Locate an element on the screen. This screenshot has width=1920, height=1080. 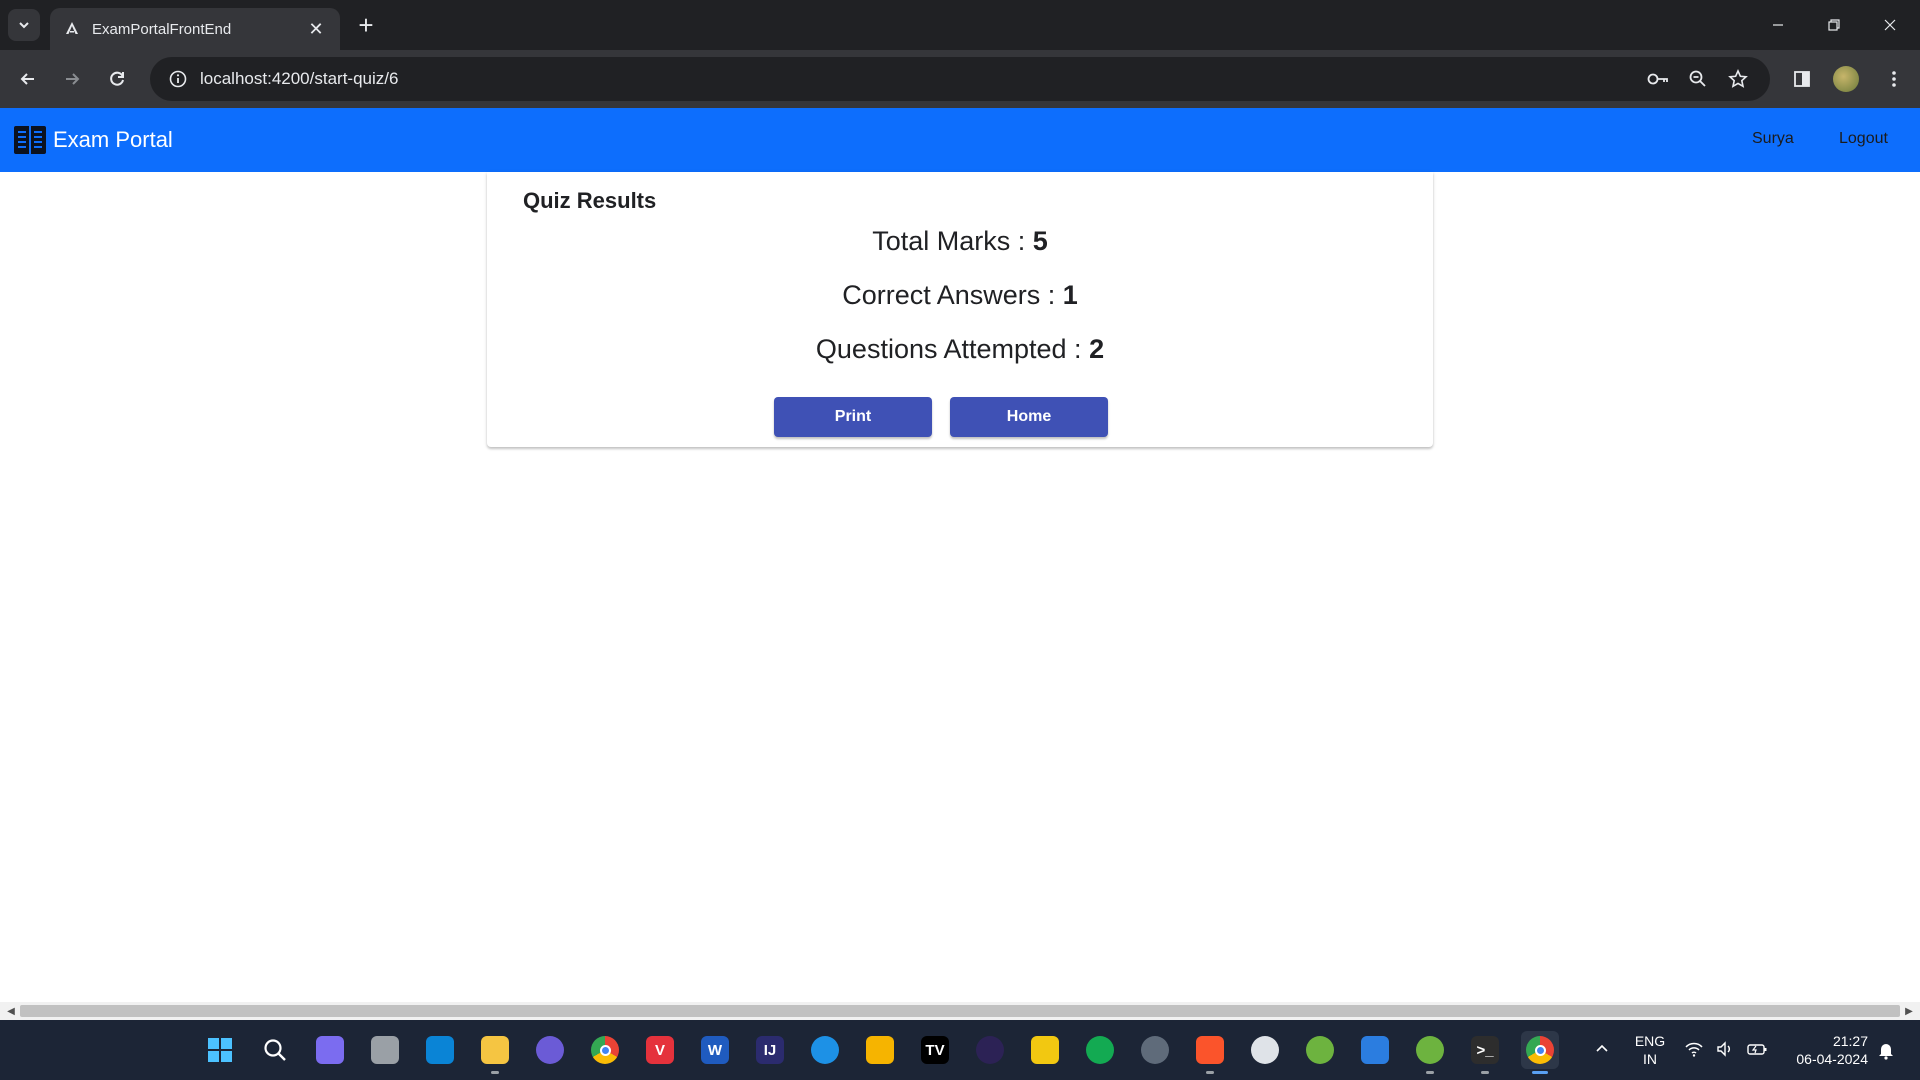
restore-button is located at coordinates (1834, 25).